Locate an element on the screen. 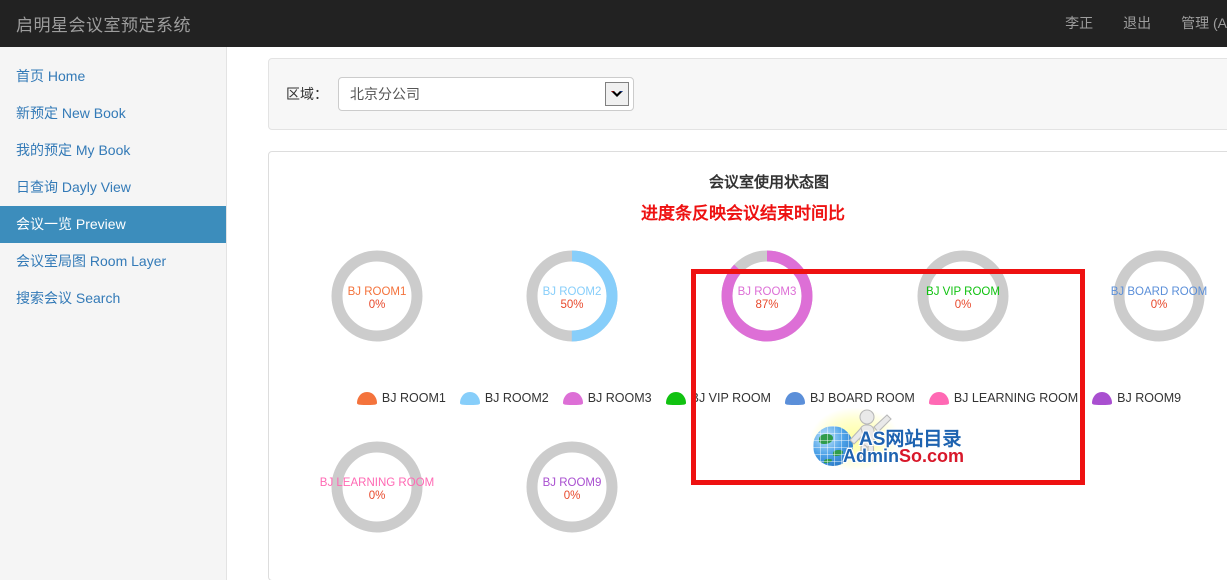 Image resolution: width=1227 pixels, height=580 pixels. legend-label: BJ ROOM2 is located at coordinates (516, 398).